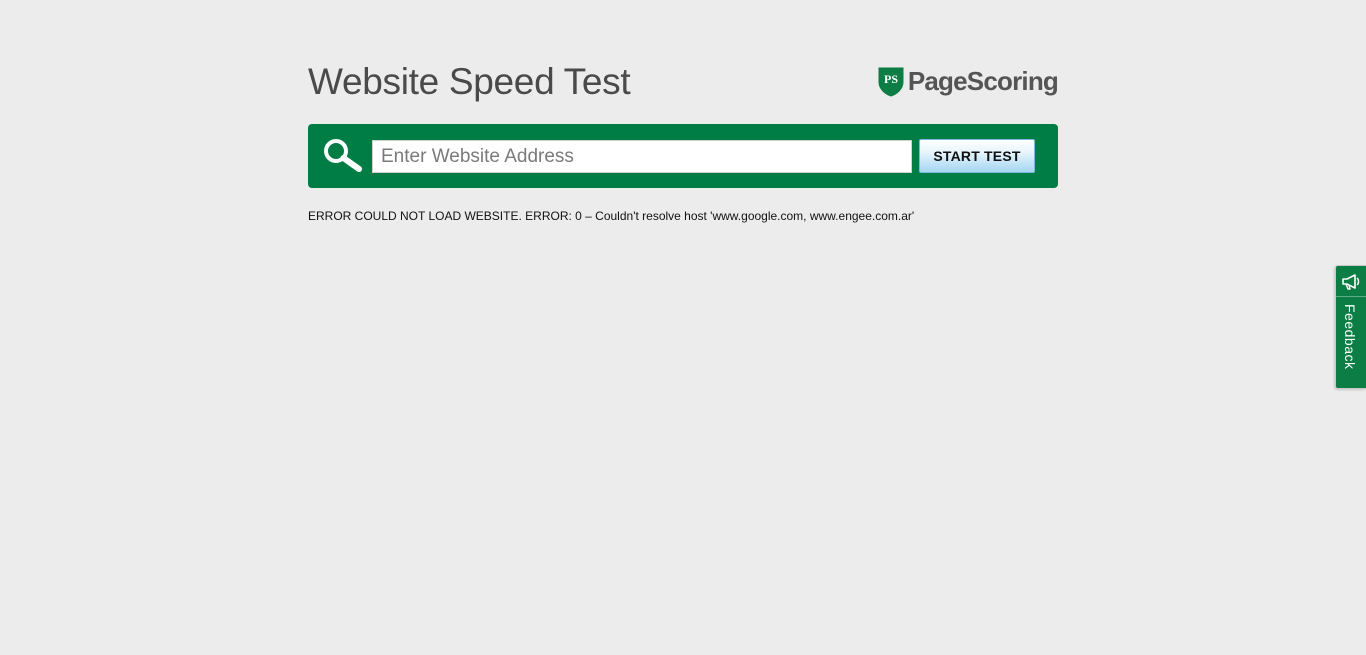 The height and width of the screenshot is (655, 1366). I want to click on logo-wordmark: PageScoring, so click(983, 80).